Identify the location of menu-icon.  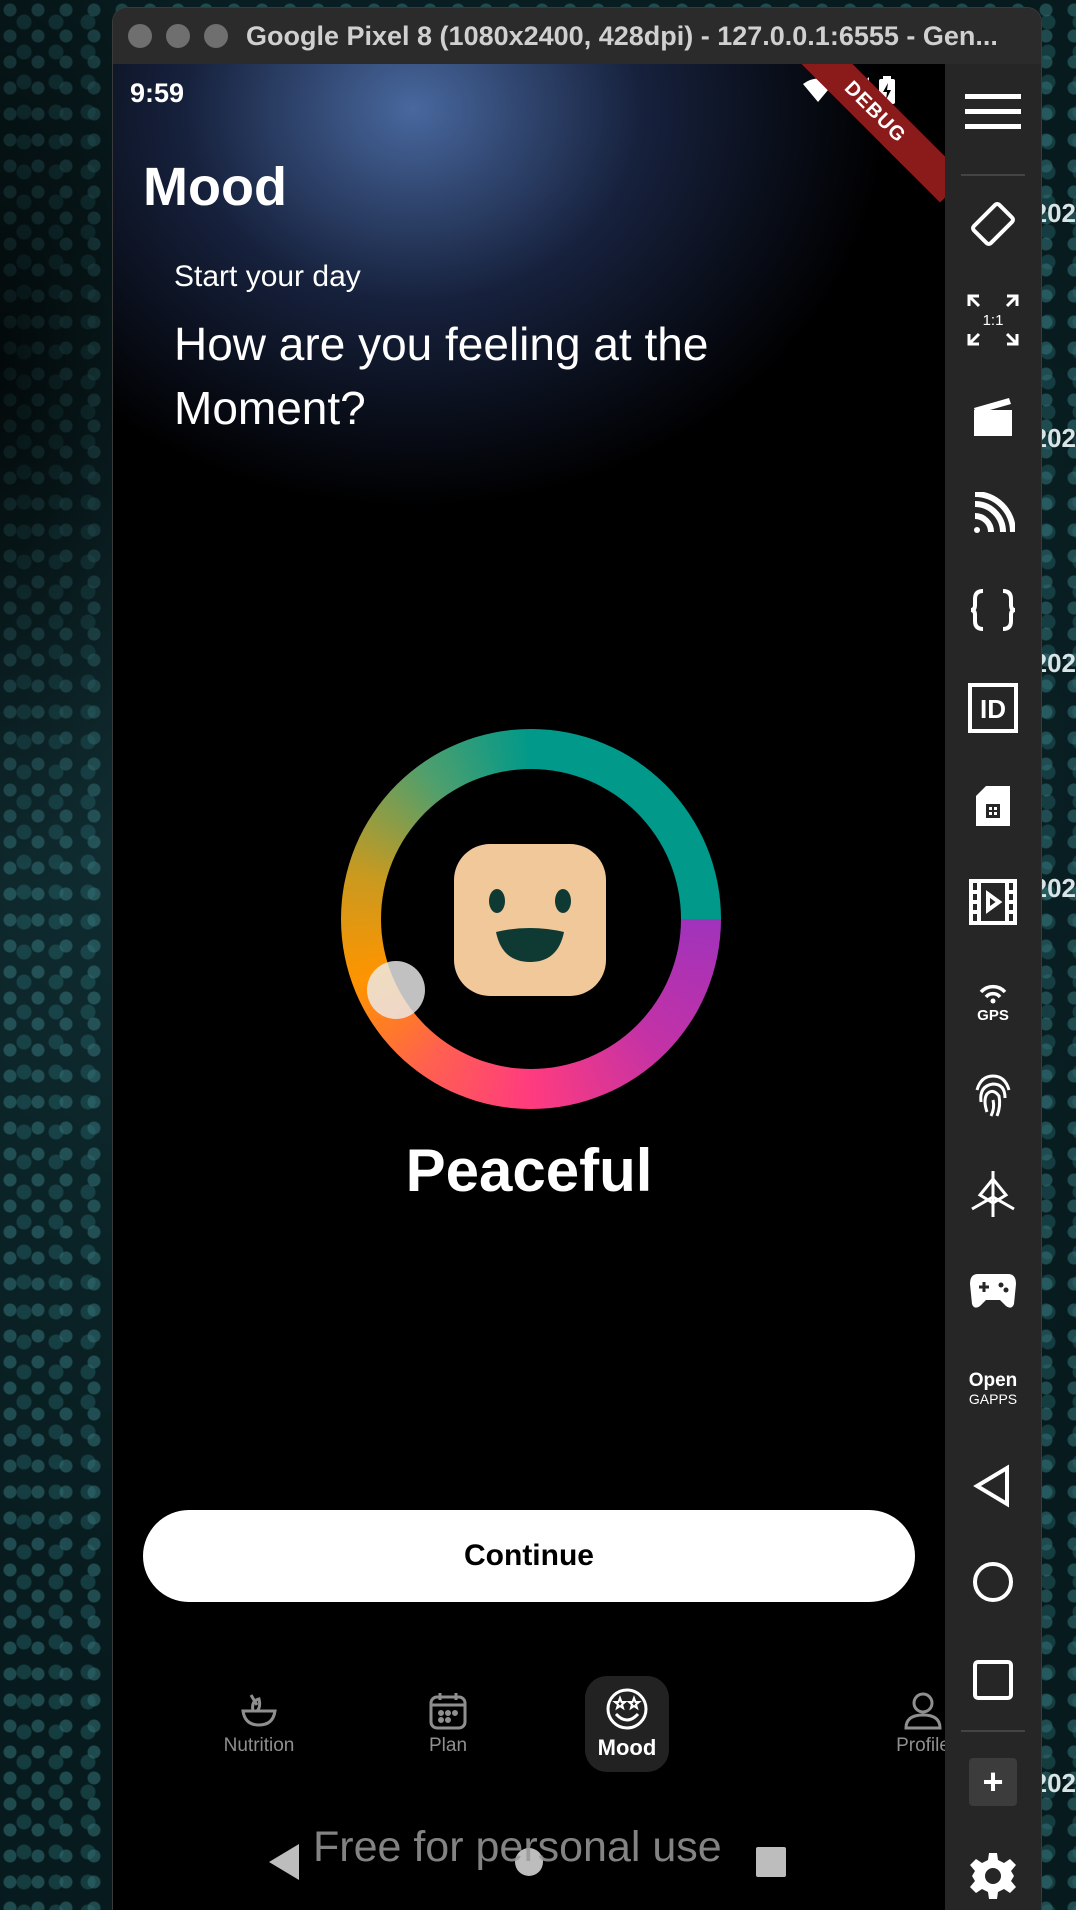
(993, 112).